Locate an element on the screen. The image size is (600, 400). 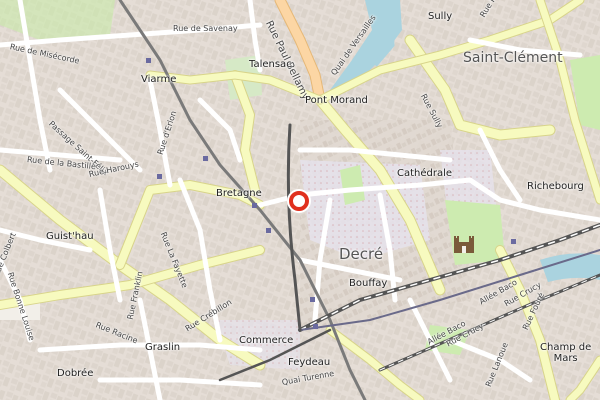
castle-icon is located at coordinates (464, 245).